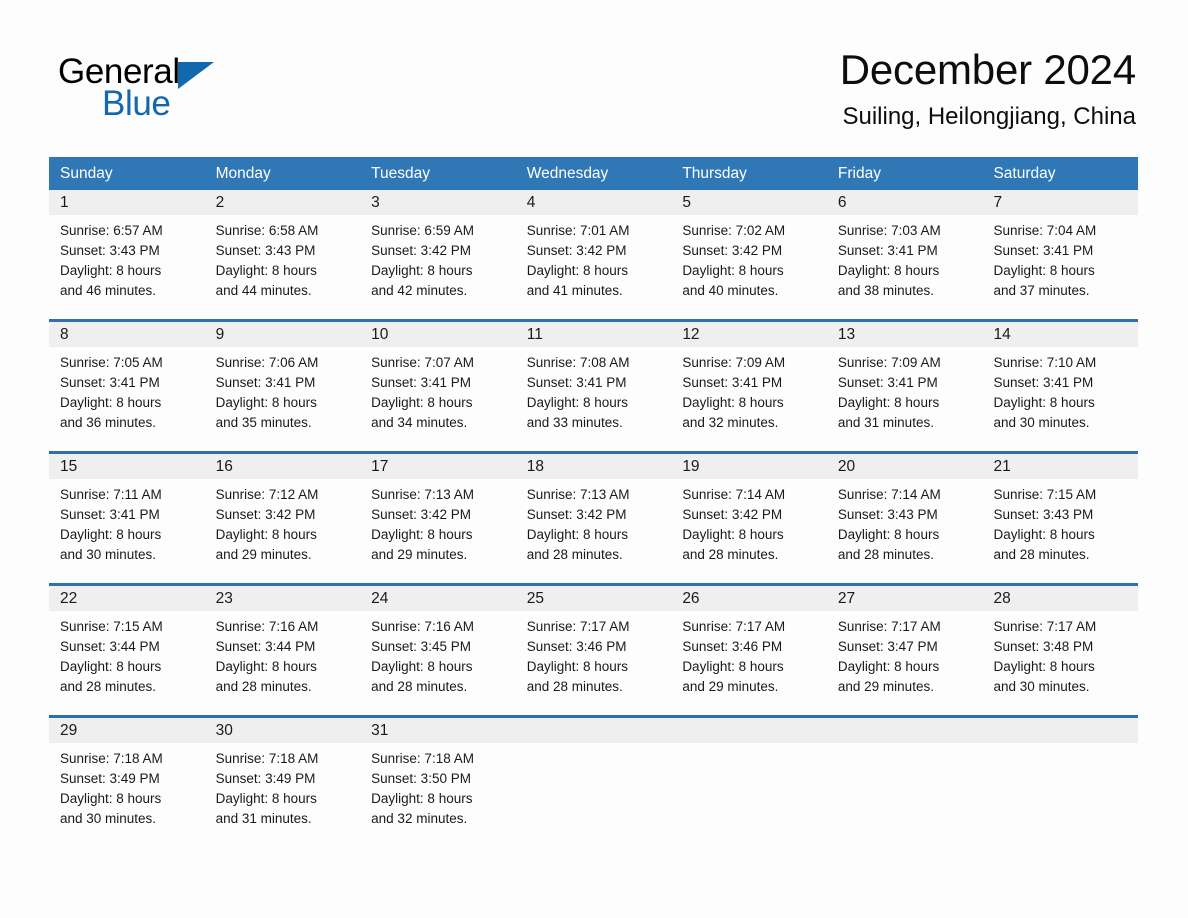  Describe the element at coordinates (889, 230) in the screenshot. I see `day-detail-line: Sunrise: 7:03 AM` at that location.